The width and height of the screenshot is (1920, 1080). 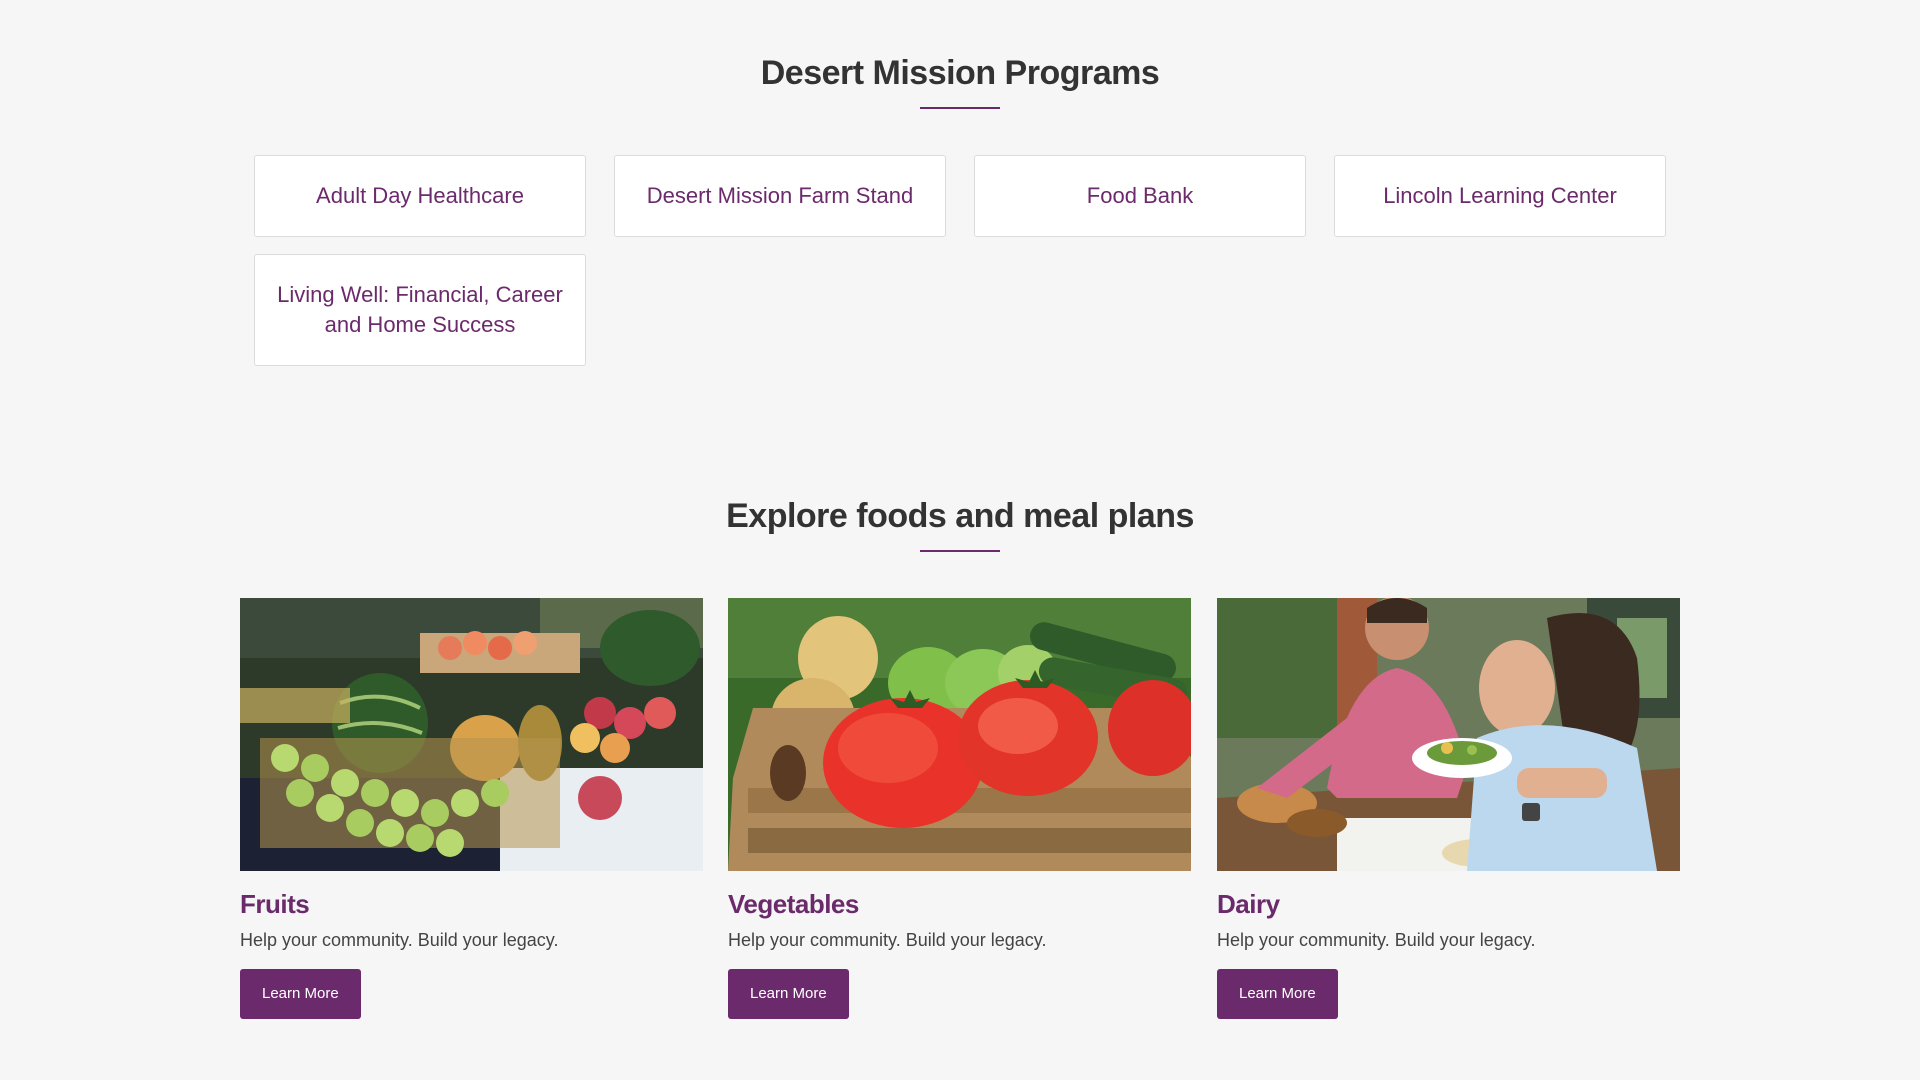 What do you see at coordinates (1448, 734) in the screenshot?
I see `dairy-image` at bounding box center [1448, 734].